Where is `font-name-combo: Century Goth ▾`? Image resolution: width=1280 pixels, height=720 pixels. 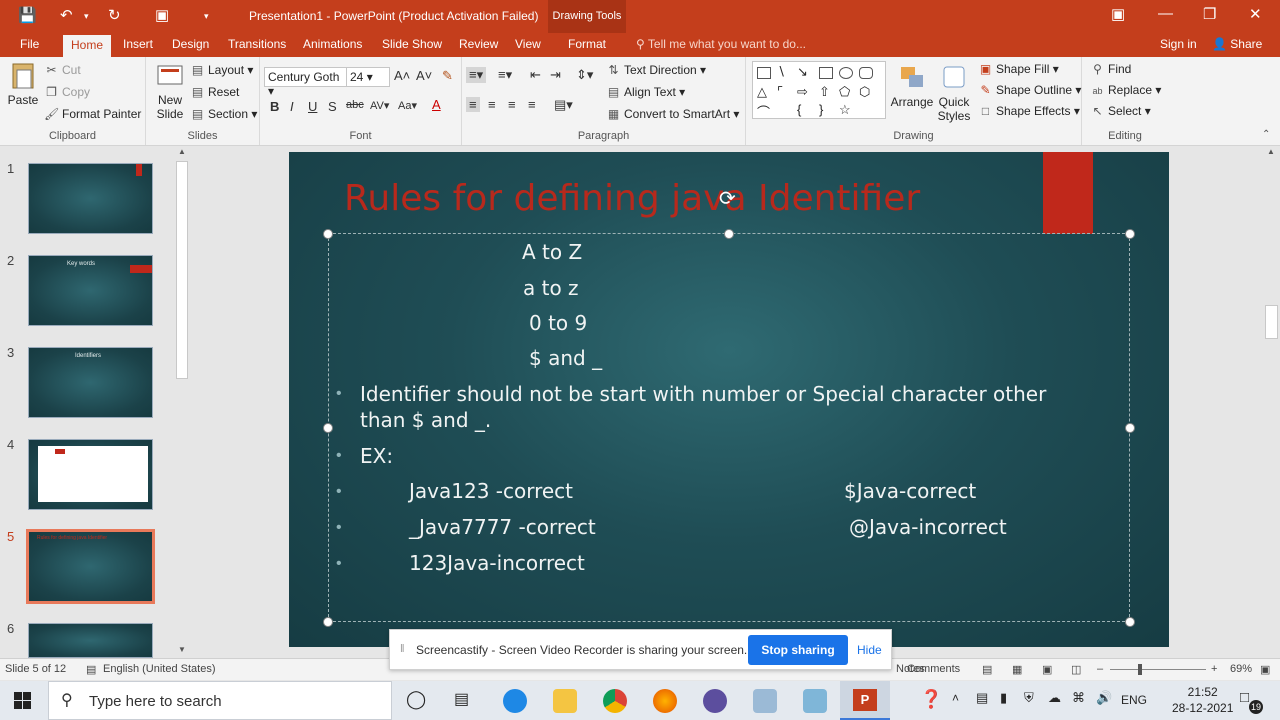
font-name-combo: Century Goth ▾ is located at coordinates (306, 82).